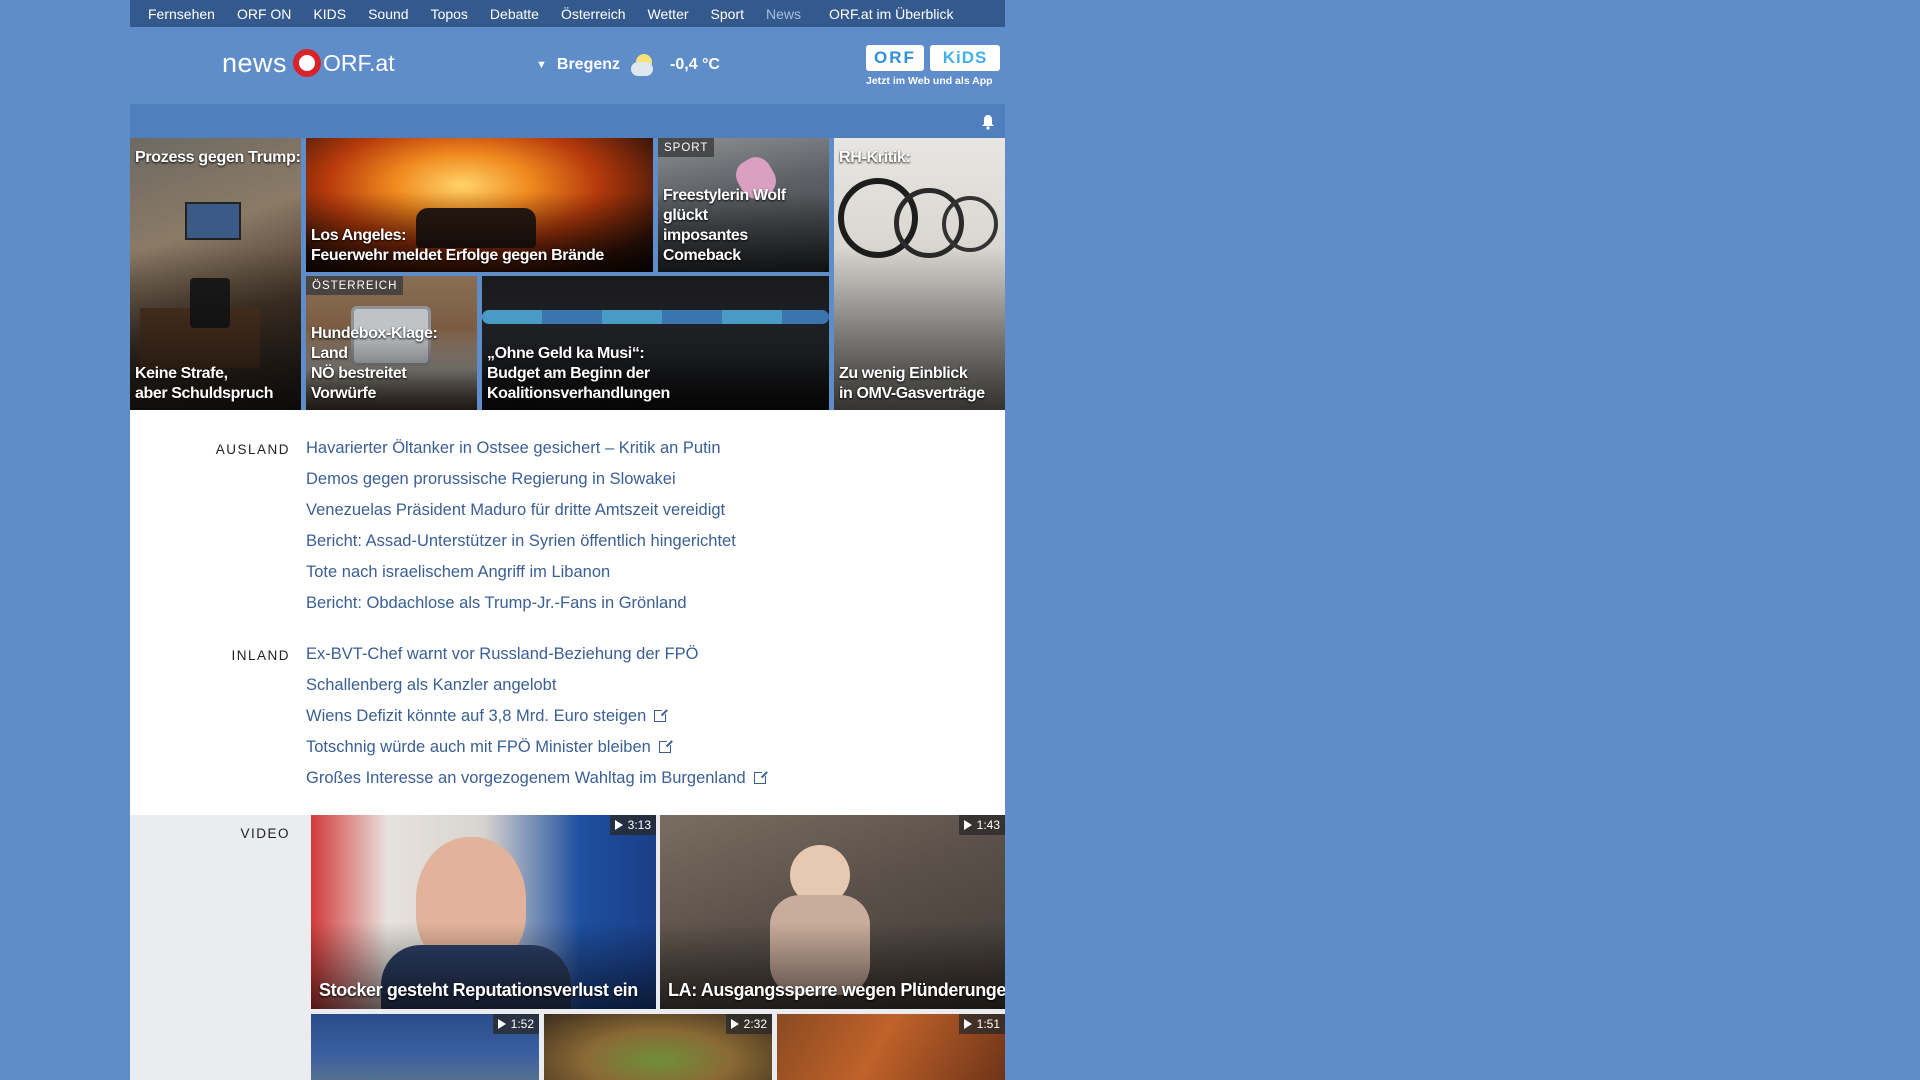 The width and height of the screenshot is (1920, 1080). Describe the element at coordinates (891, 1047) in the screenshot. I see `video-tile: 1:51` at that location.